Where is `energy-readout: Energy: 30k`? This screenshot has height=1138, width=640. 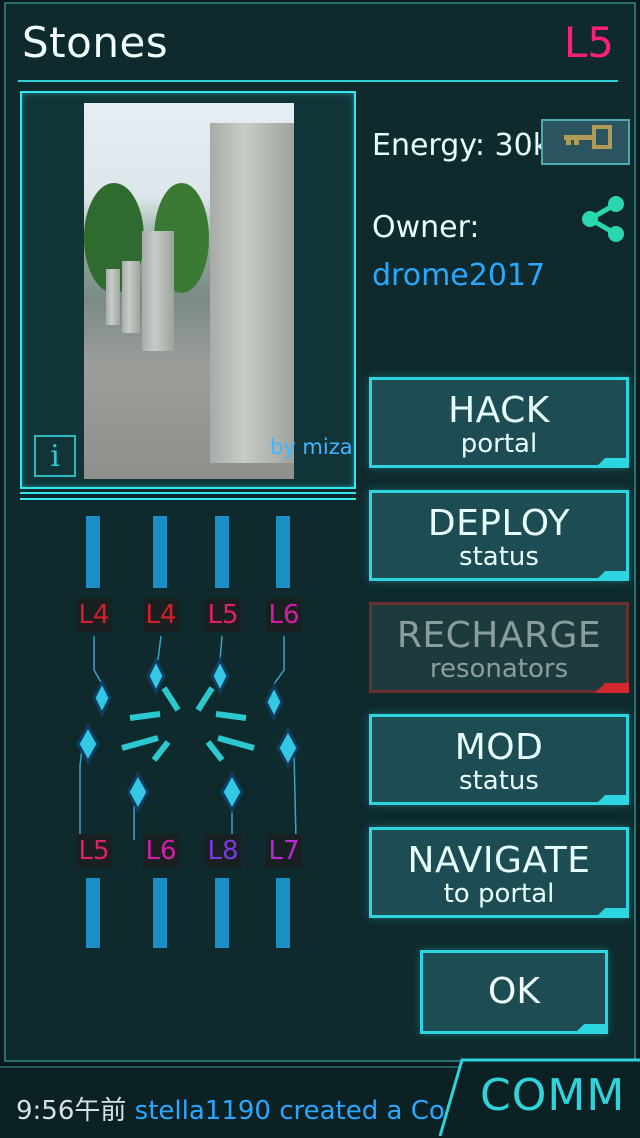
energy-readout: Energy: 30k is located at coordinates (461, 145).